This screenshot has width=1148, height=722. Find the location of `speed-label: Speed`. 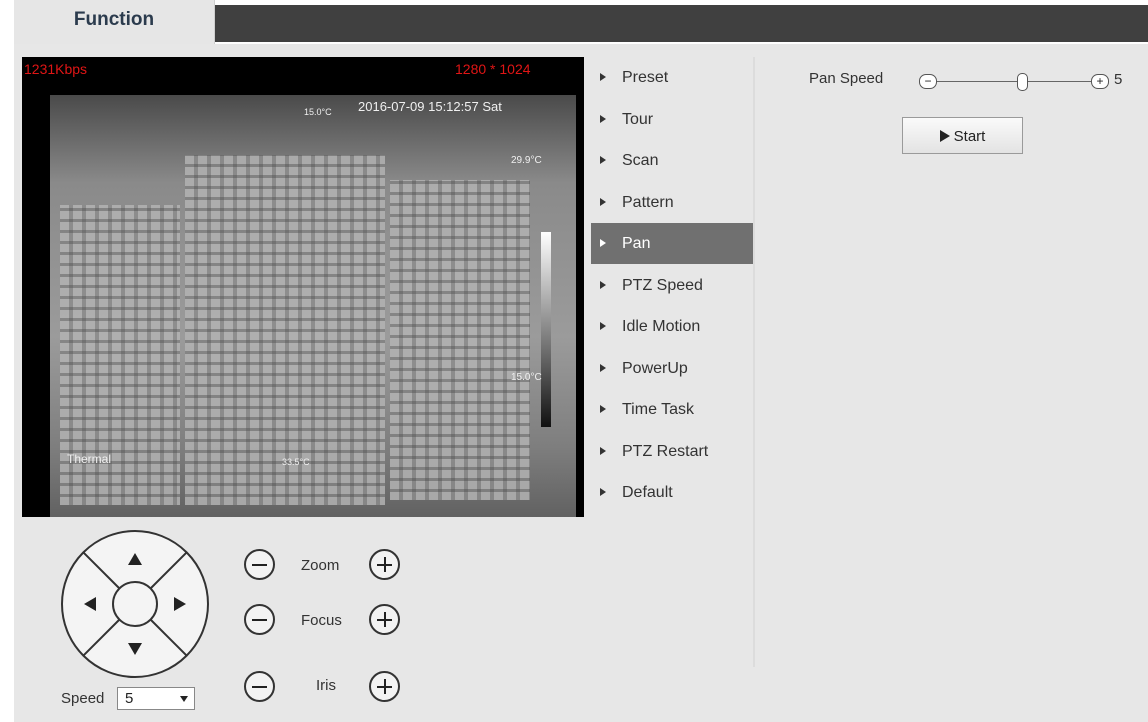

speed-label: Speed is located at coordinates (83, 698).